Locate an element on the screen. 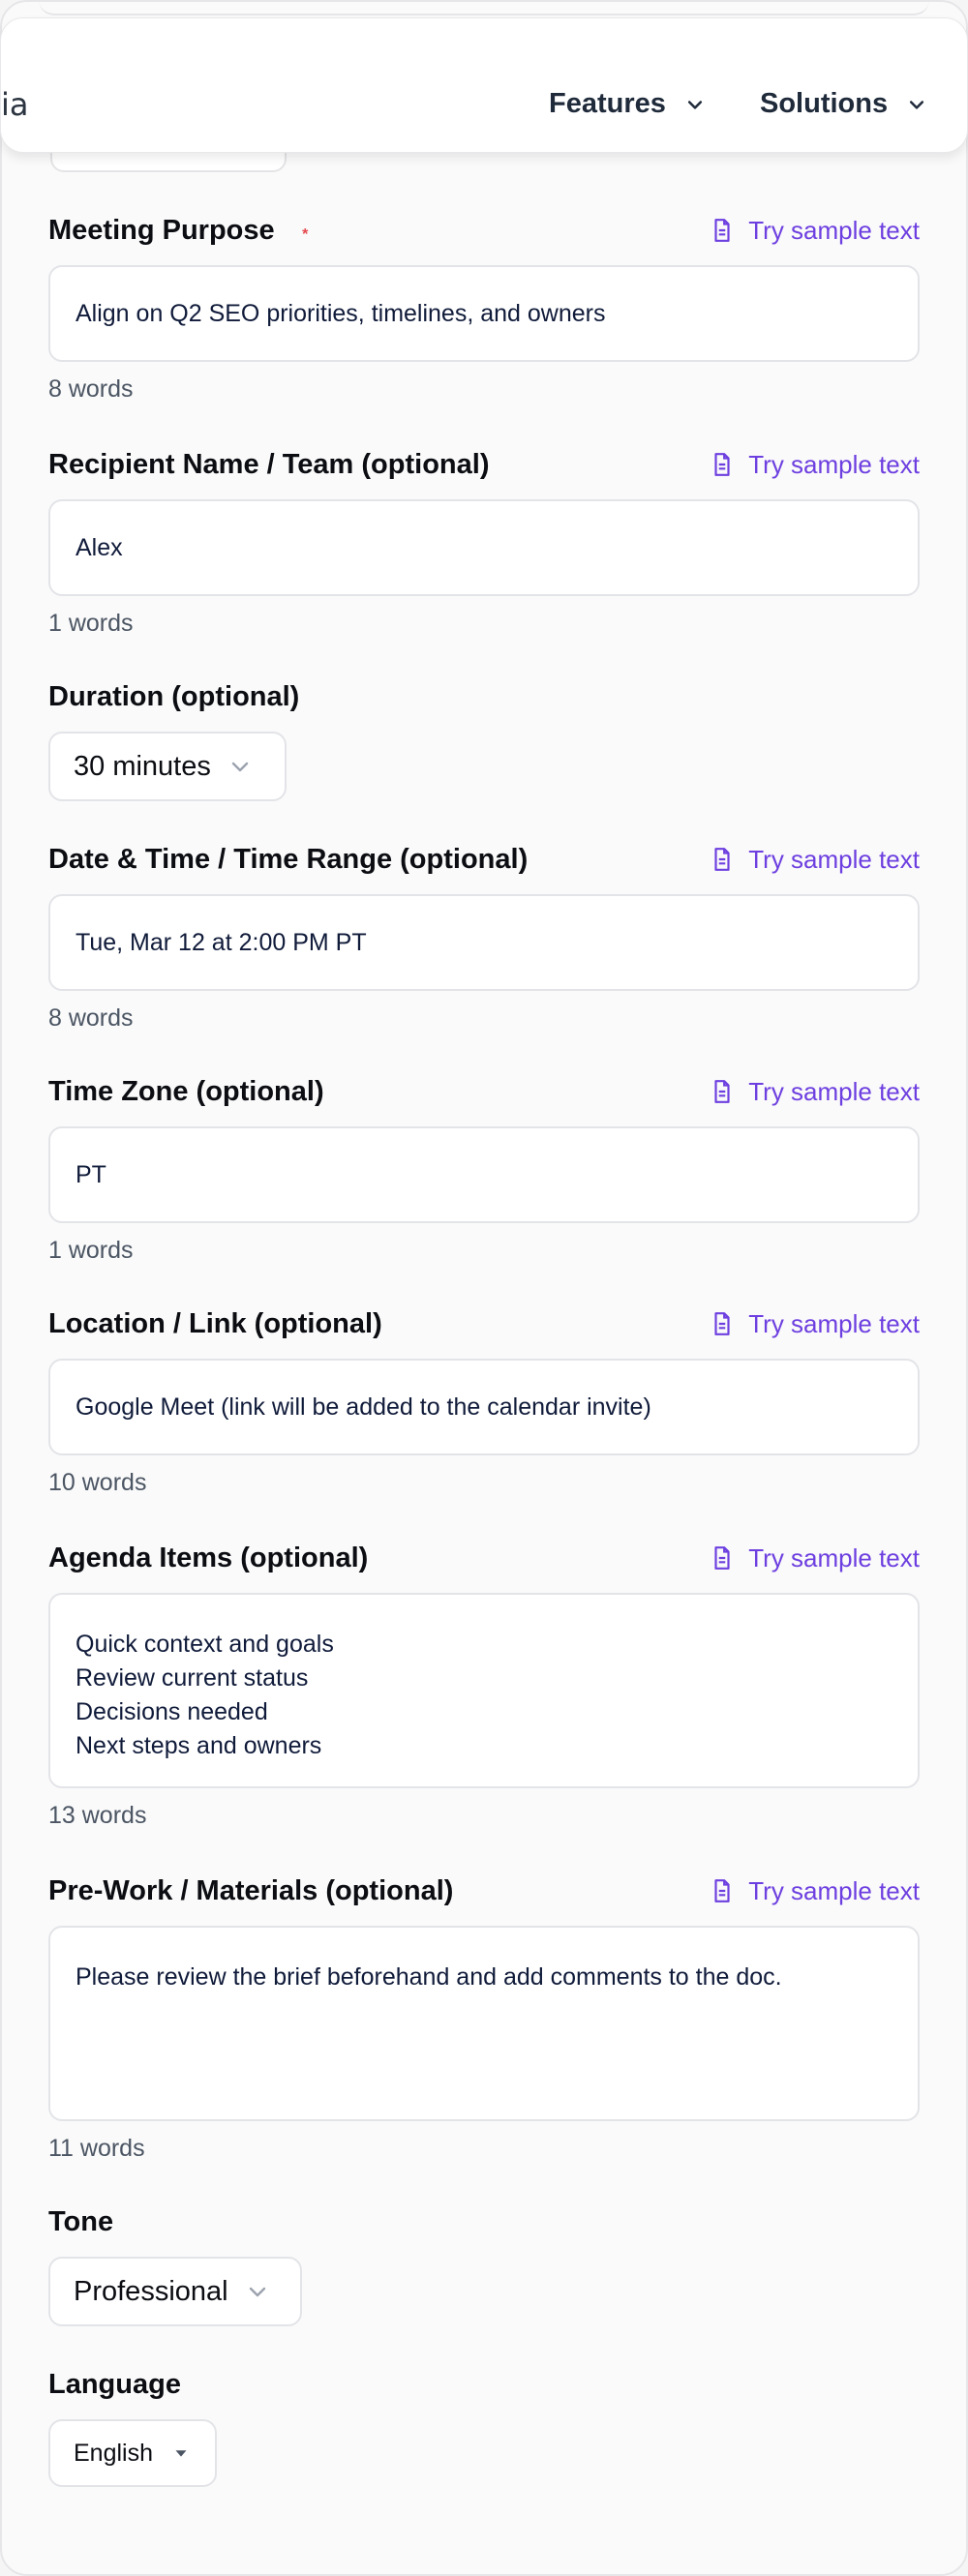  top-navbar: ia Features Solutions is located at coordinates (484, 85).